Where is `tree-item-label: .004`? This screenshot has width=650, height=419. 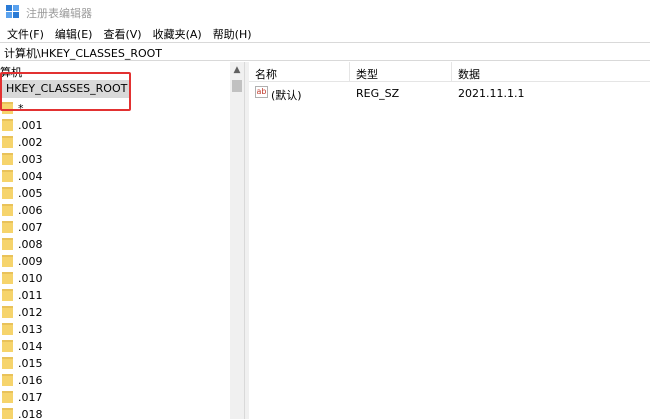
tree-item-label: .004 is located at coordinates (30, 176).